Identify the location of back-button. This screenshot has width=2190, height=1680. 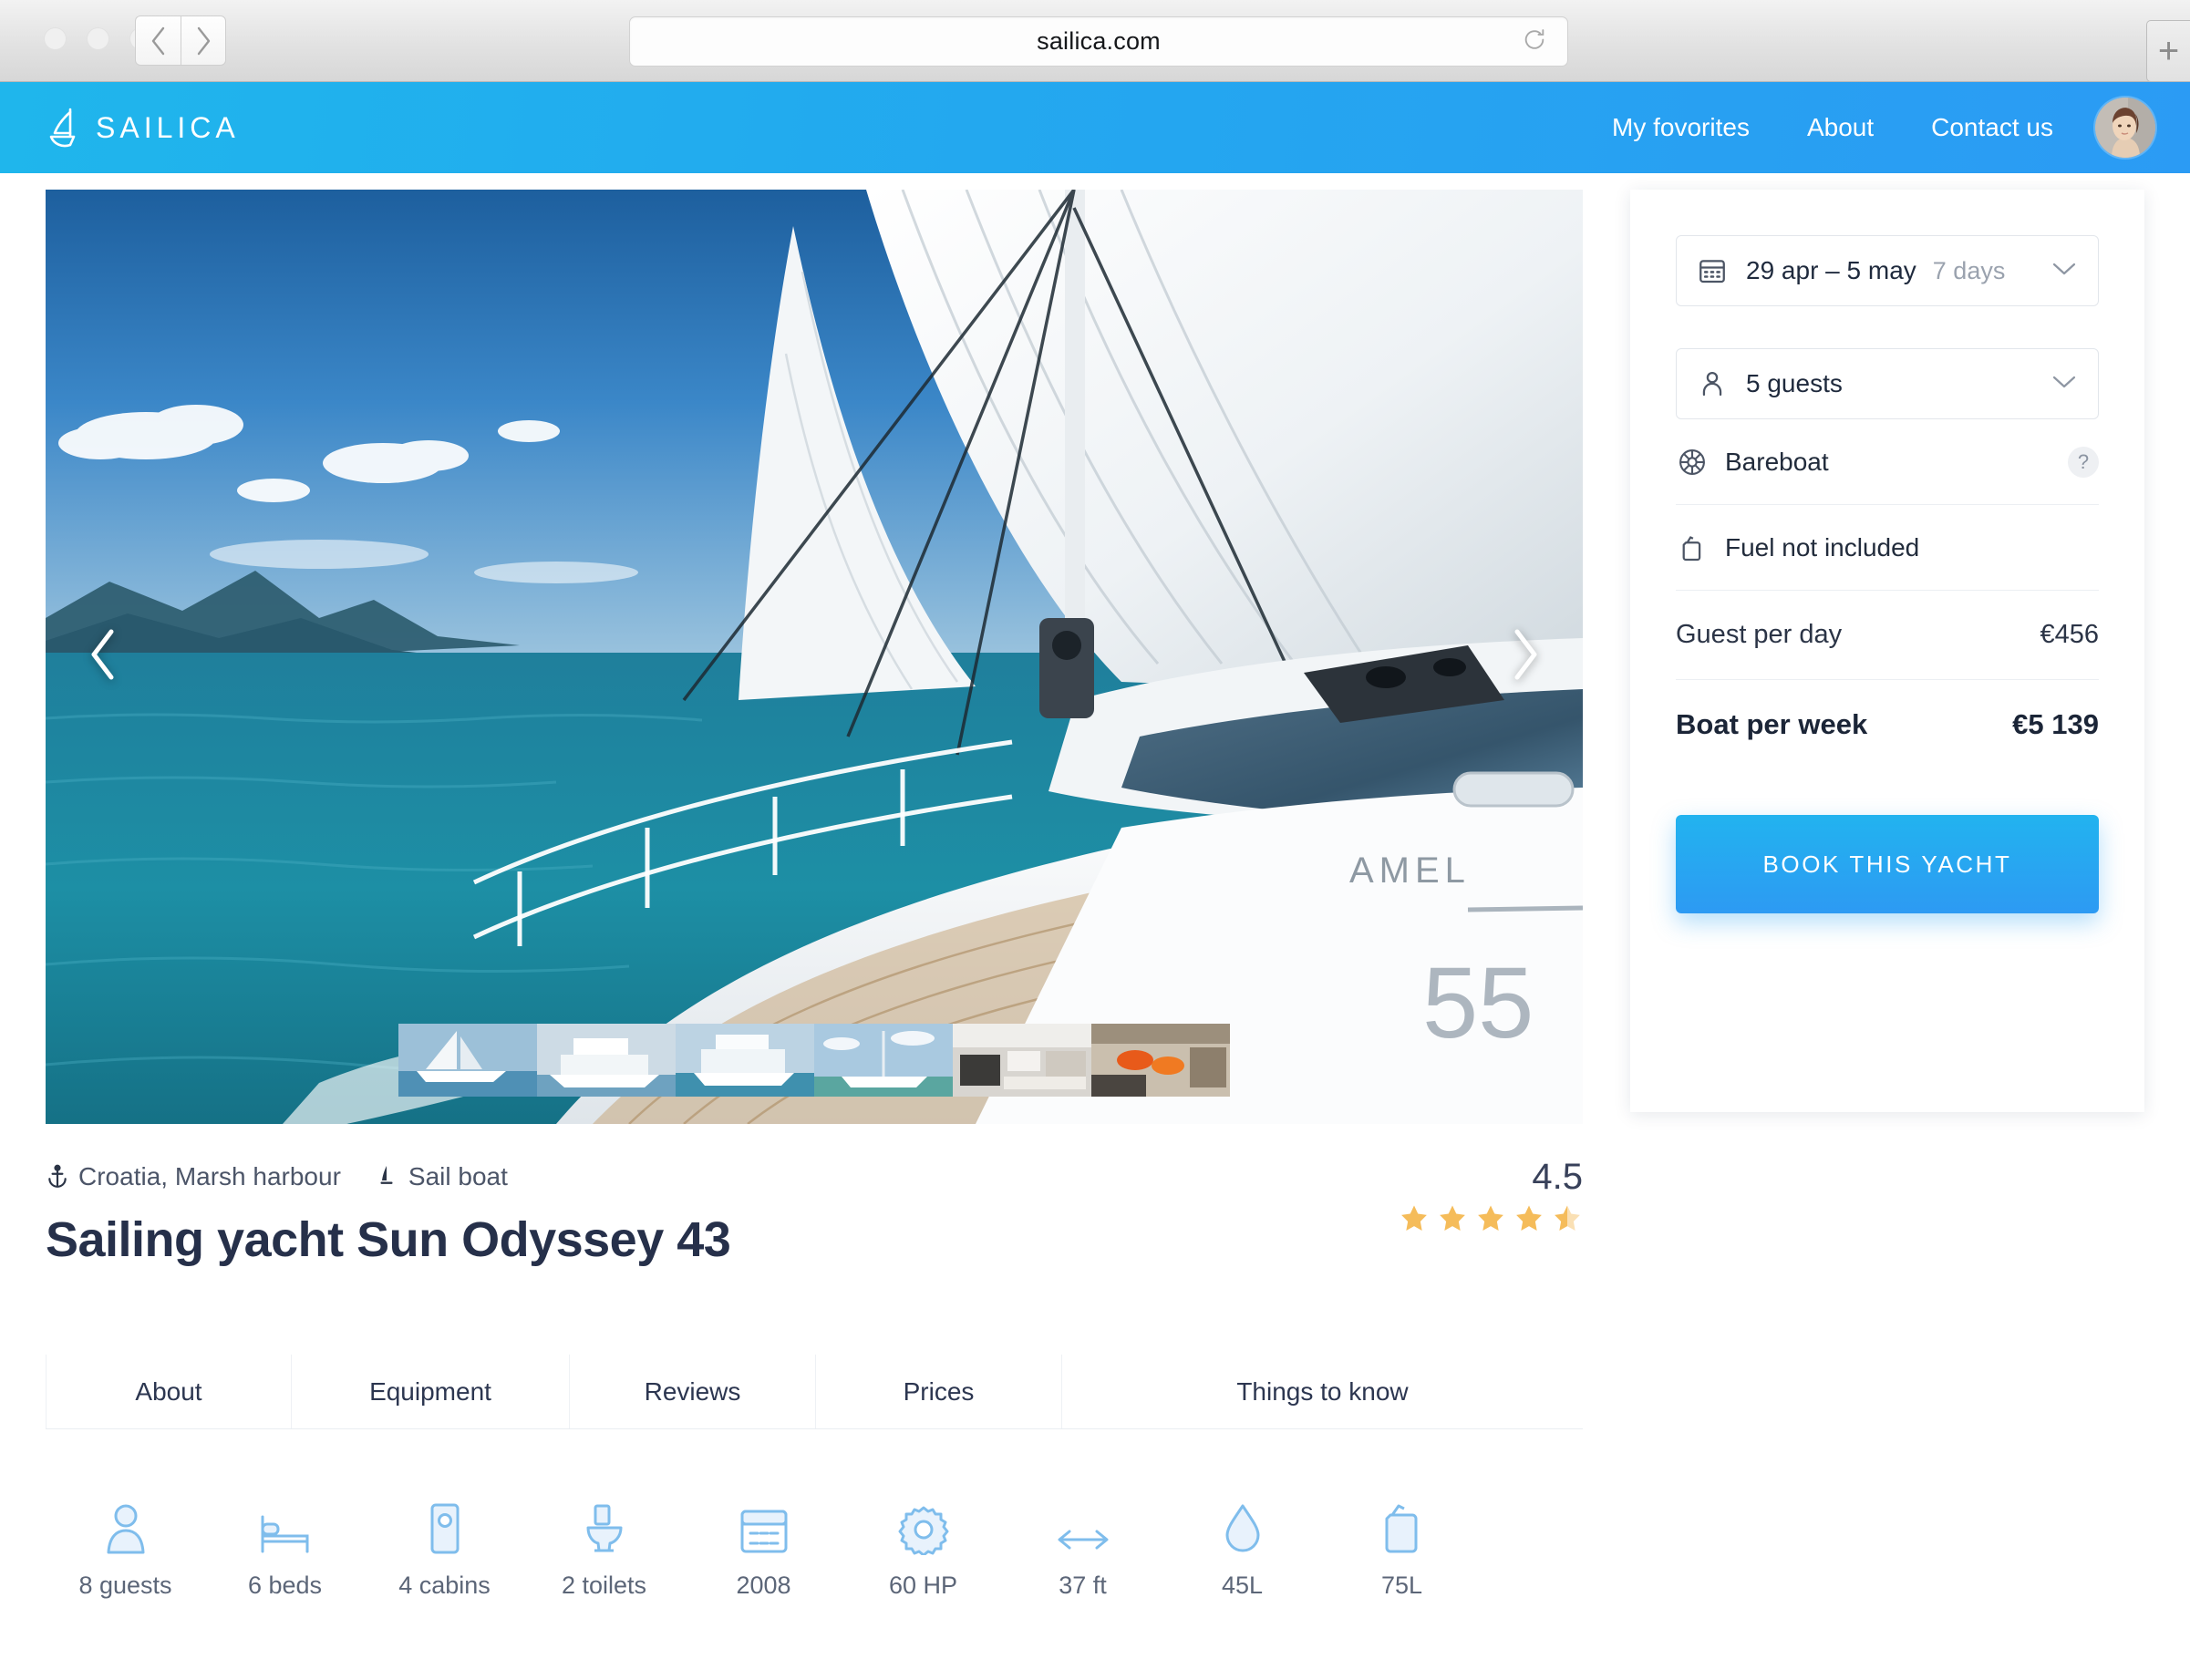
(158, 41).